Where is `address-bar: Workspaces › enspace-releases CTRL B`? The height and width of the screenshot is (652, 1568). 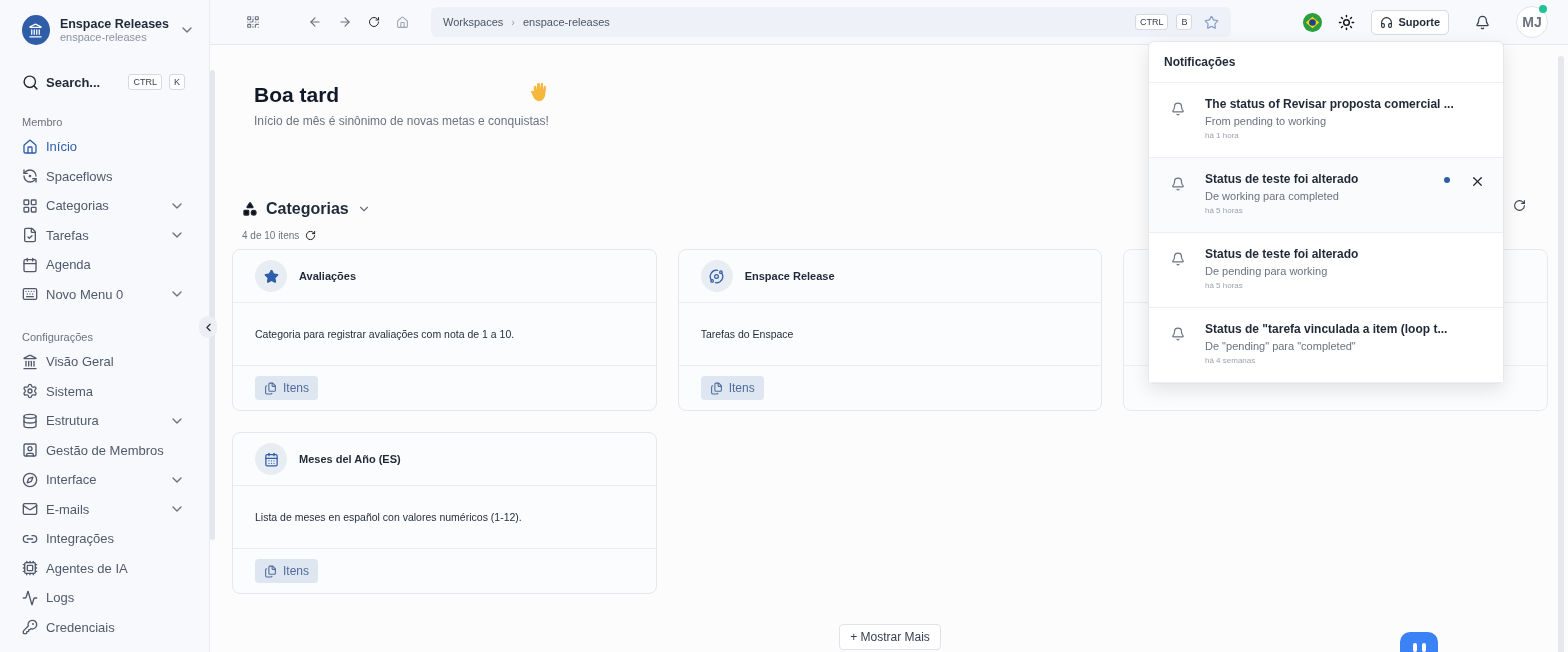
address-bar: Workspaces › enspace-releases CTRL B is located at coordinates (831, 22).